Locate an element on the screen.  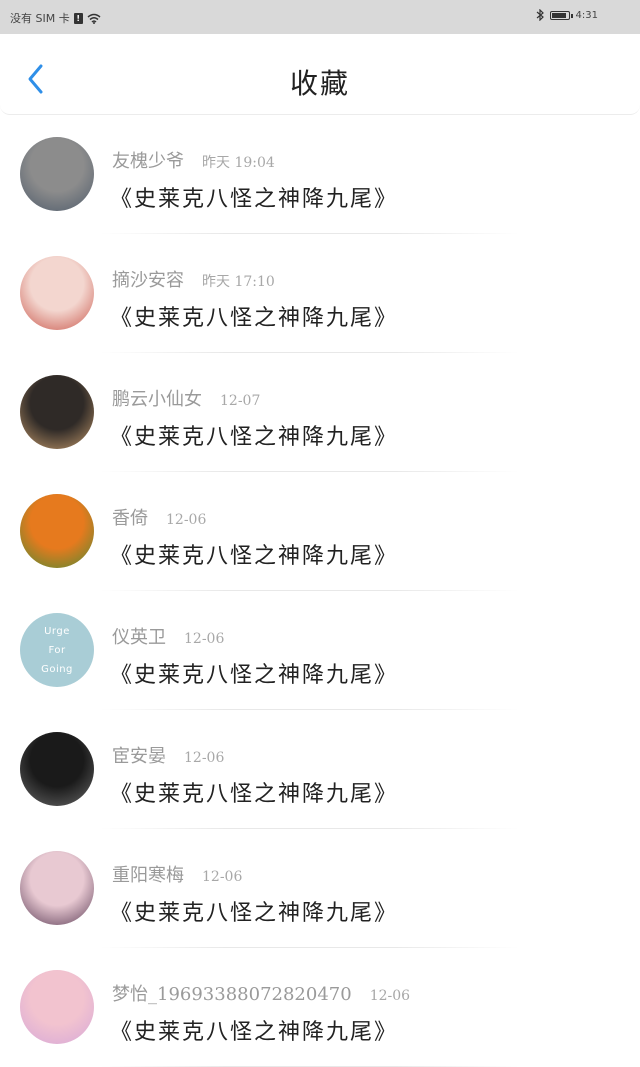
status-bar: 没有 SIM 卡 ! 4:31 is located at coordinates (320, 17).